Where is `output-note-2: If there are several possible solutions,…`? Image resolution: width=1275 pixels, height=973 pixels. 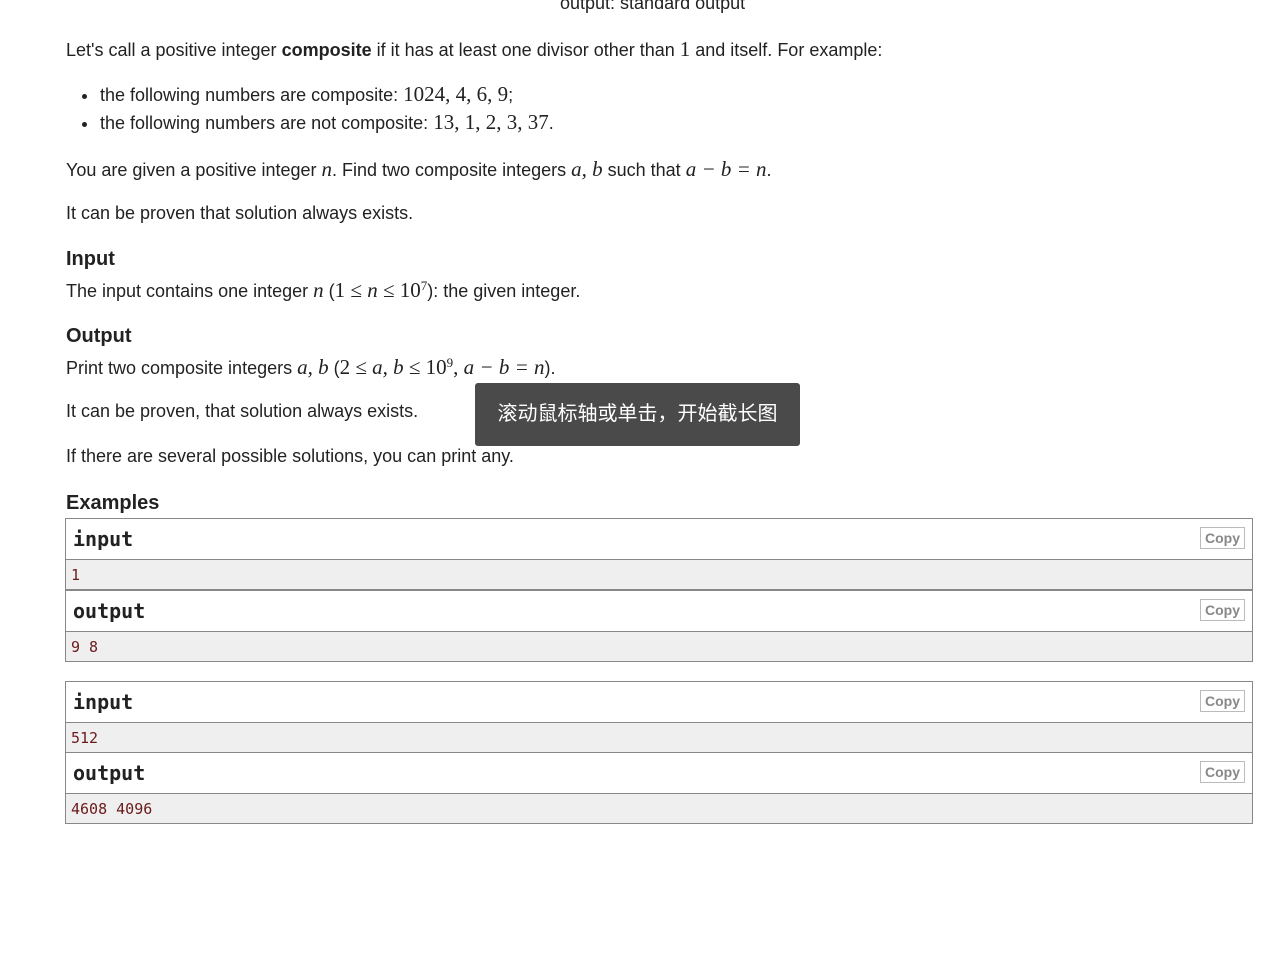 output-note-2: If there are several possible solutions,… is located at coordinates (290, 456).